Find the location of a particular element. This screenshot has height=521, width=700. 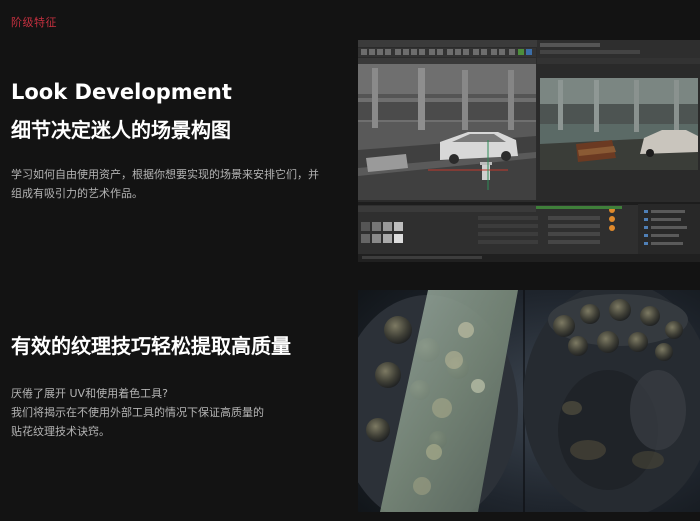

feature2-desc-line: 厌倦了展开 UV和使用着色工具? is located at coordinates (89, 393).